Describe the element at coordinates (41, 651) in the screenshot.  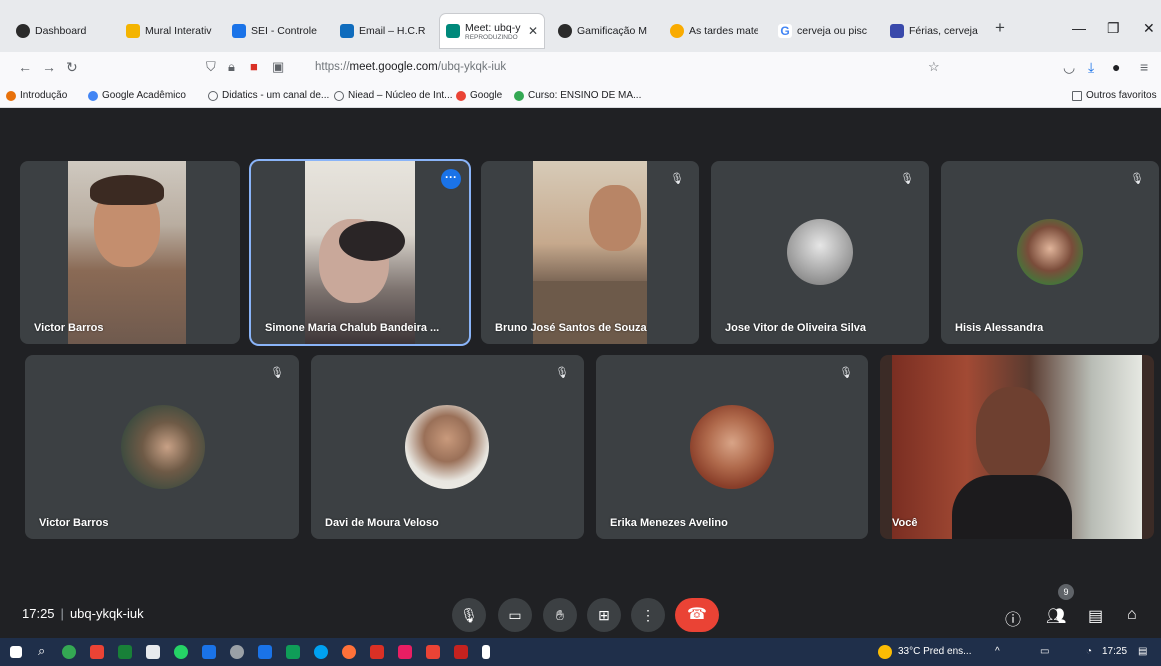
I see `search-icon: ⌕` at that location.